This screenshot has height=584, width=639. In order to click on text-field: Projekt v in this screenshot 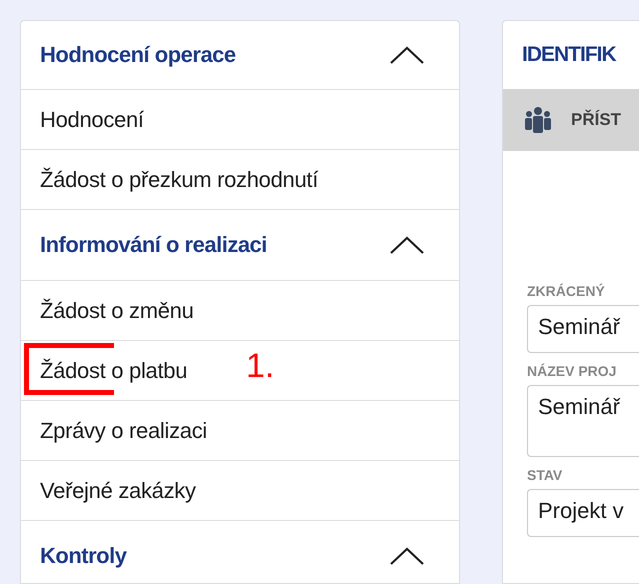, I will do `click(583, 513)`.